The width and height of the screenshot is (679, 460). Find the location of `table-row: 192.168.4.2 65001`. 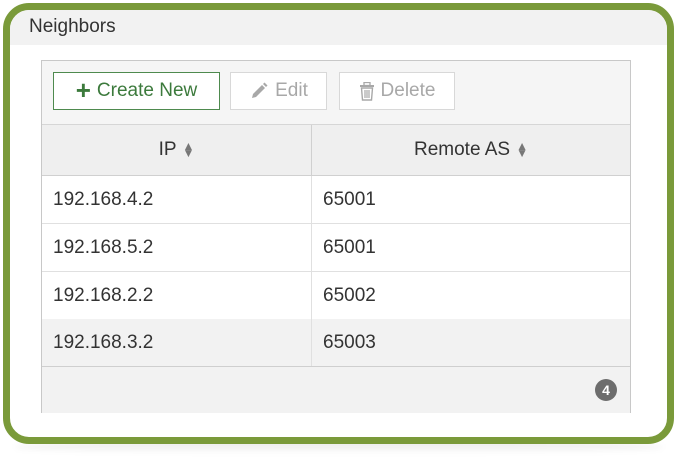

table-row: 192.168.4.2 65001 is located at coordinates (336, 200).